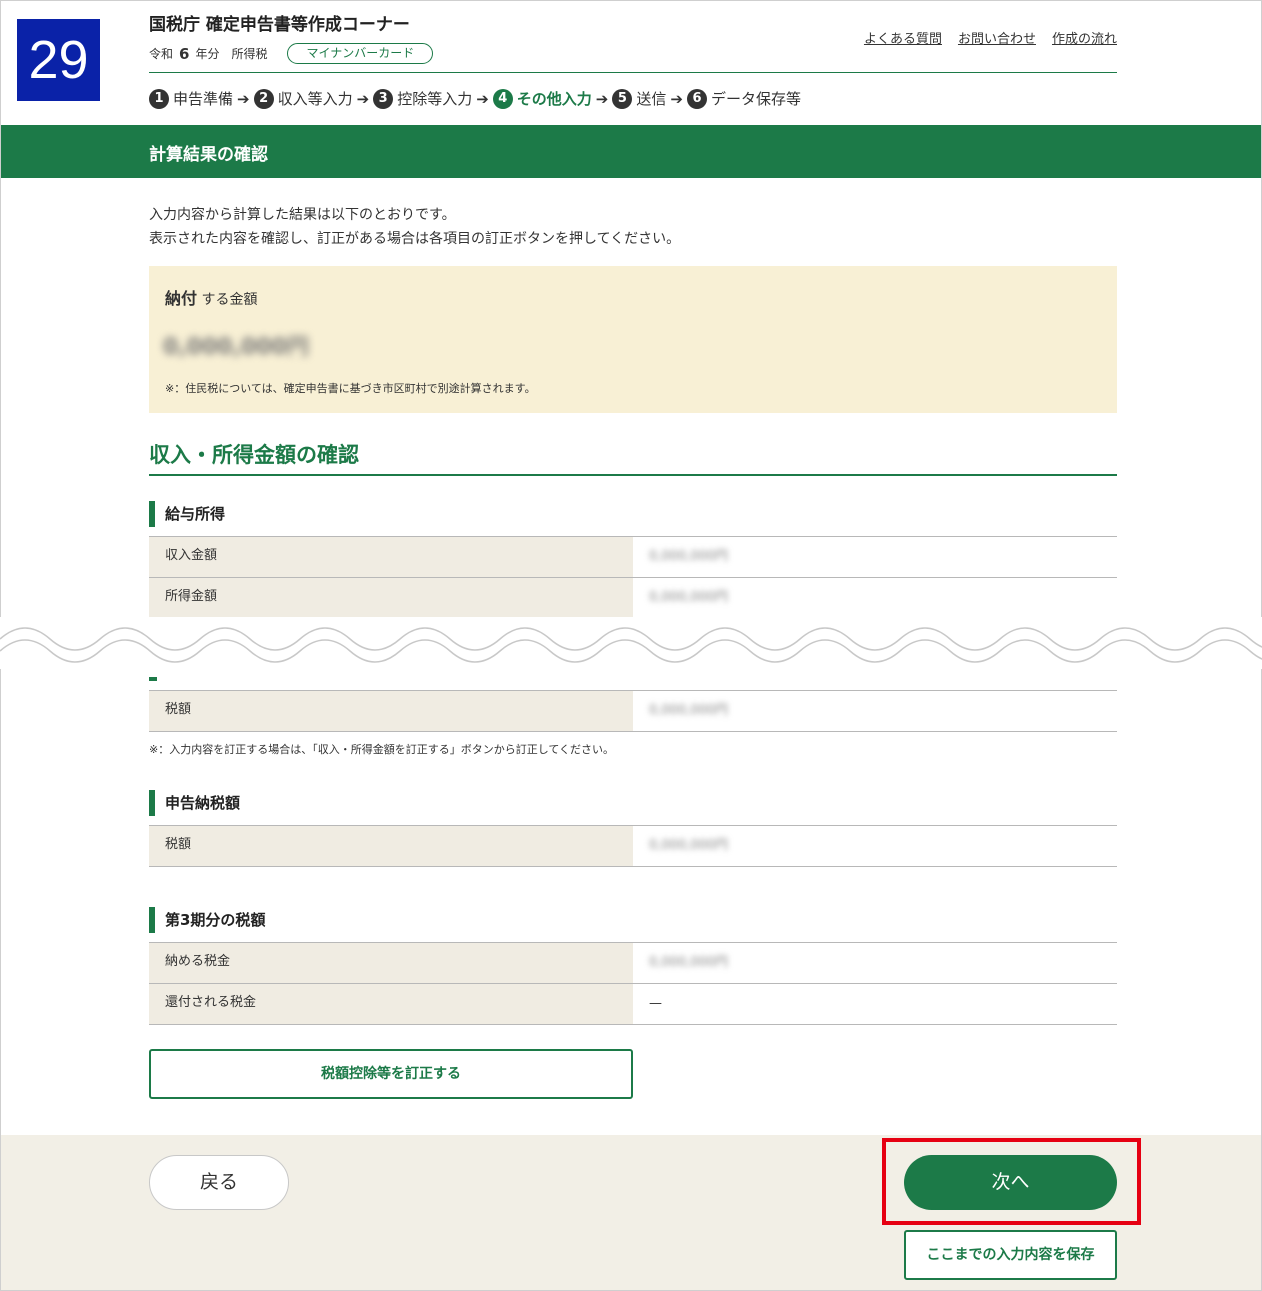 The image size is (1262, 1291). What do you see at coordinates (502, 98) in the screenshot?
I see `step-number-icon: 4` at bounding box center [502, 98].